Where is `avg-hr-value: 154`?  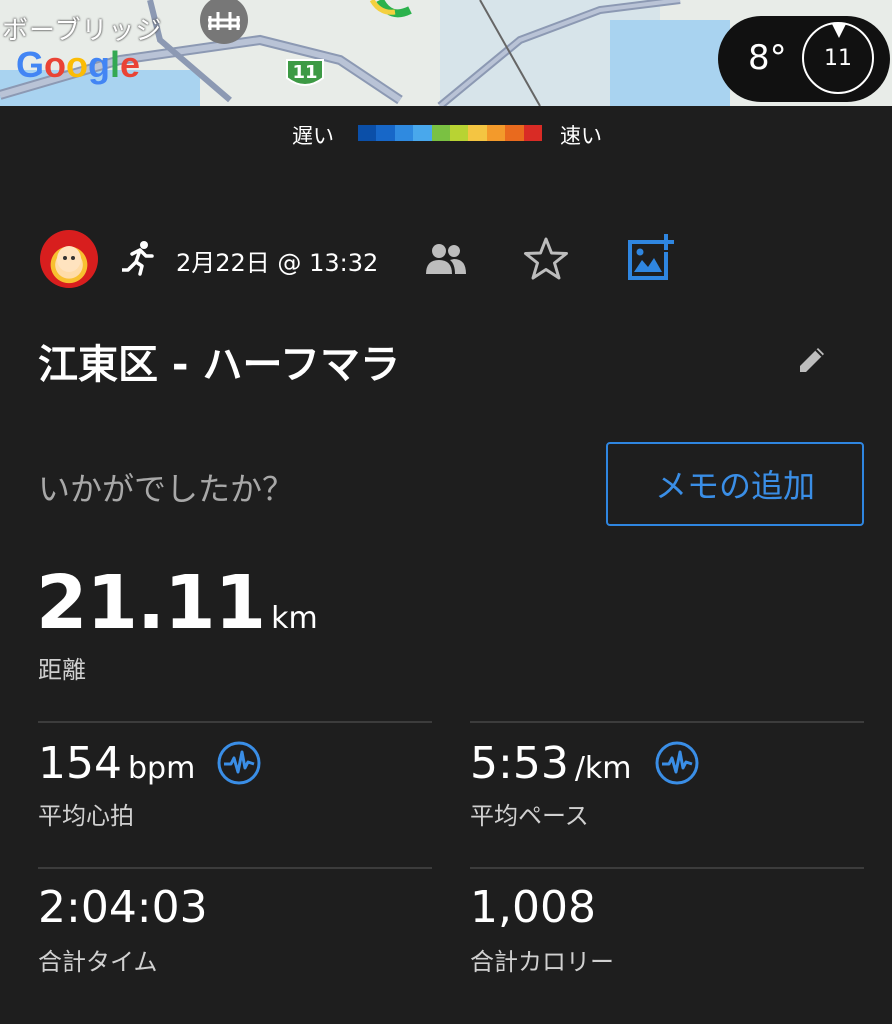 avg-hr-value: 154 is located at coordinates (80, 763).